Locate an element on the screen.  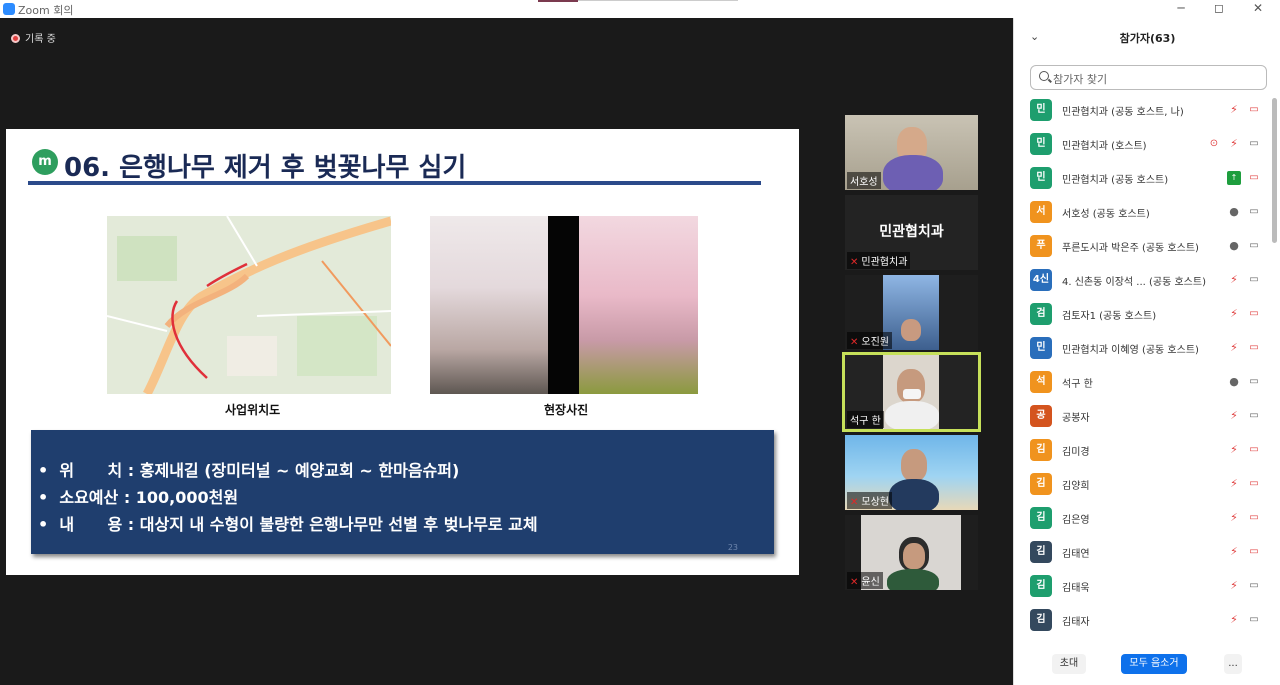
participant-row: 김 김미경 ⚡ ▭ is located at coordinates (1142, 450).